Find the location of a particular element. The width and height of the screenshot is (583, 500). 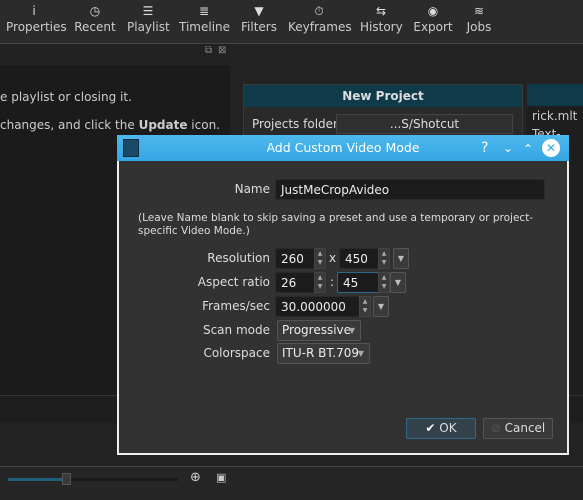

toolbar-history: ⇆ History is located at coordinates (381, 18).